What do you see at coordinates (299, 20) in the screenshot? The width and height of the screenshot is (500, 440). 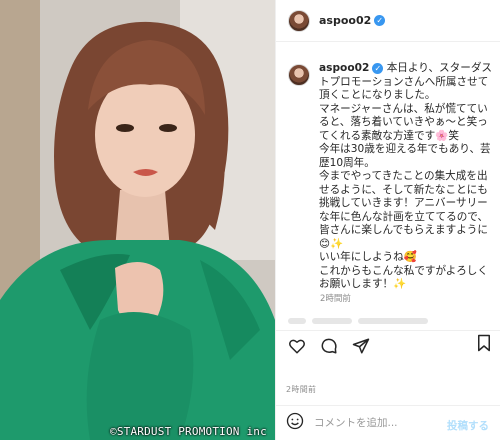 I see `avatar` at bounding box center [299, 20].